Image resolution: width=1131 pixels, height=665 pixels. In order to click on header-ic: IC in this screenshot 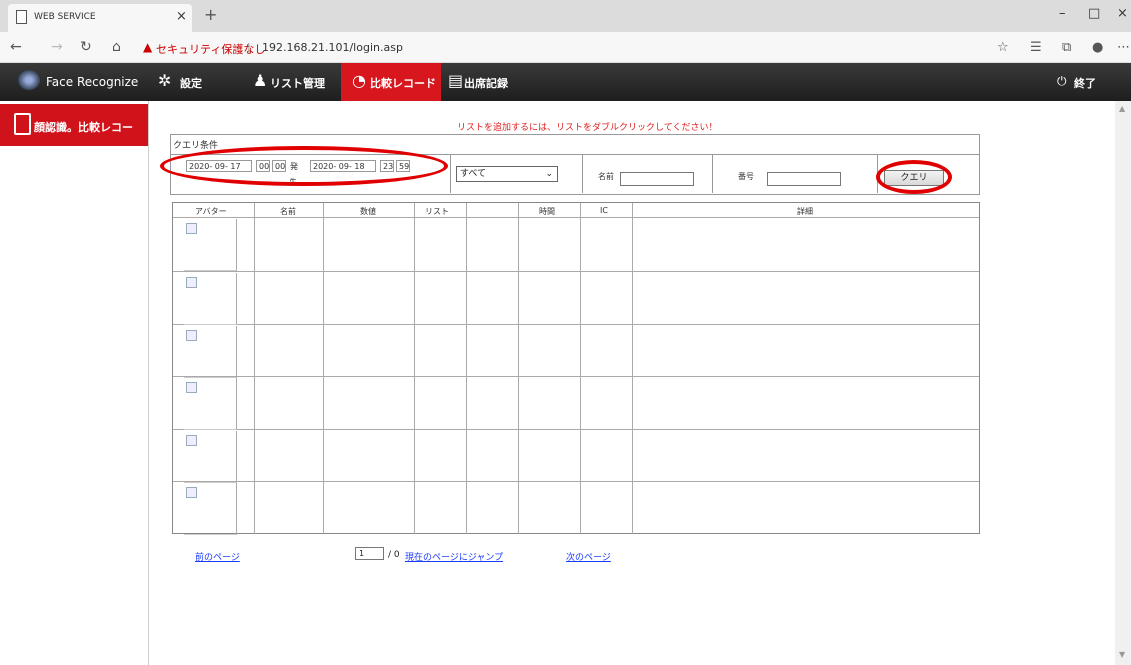, I will do `click(604, 210)`.